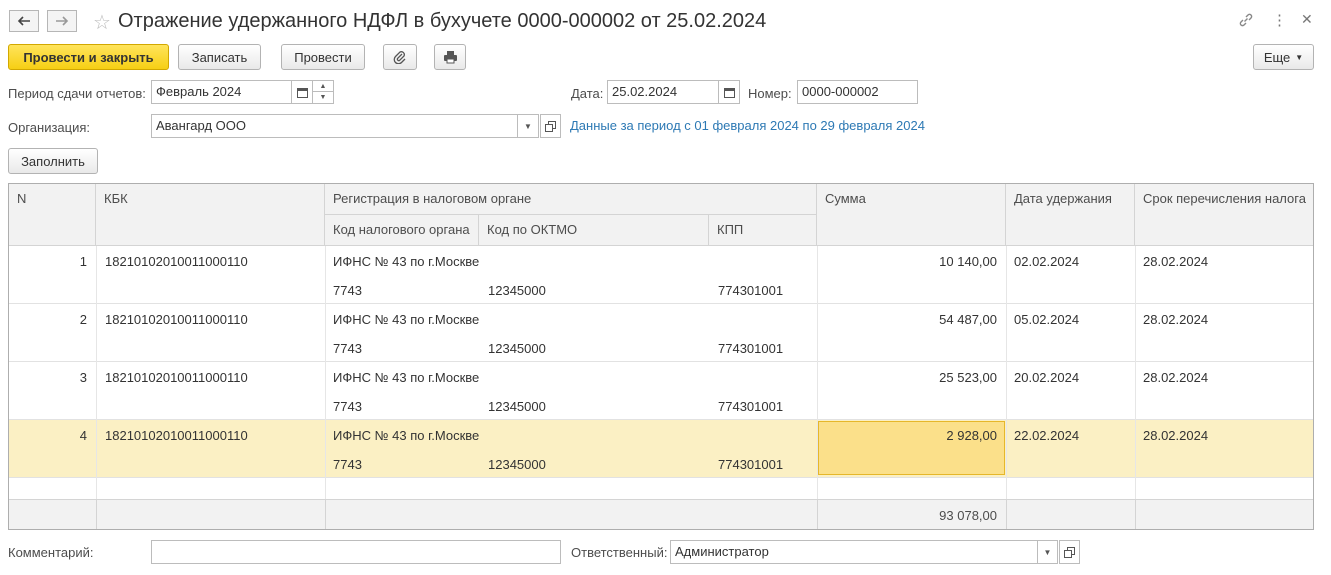  What do you see at coordinates (450, 57) in the screenshot?
I see `print-button` at bounding box center [450, 57].